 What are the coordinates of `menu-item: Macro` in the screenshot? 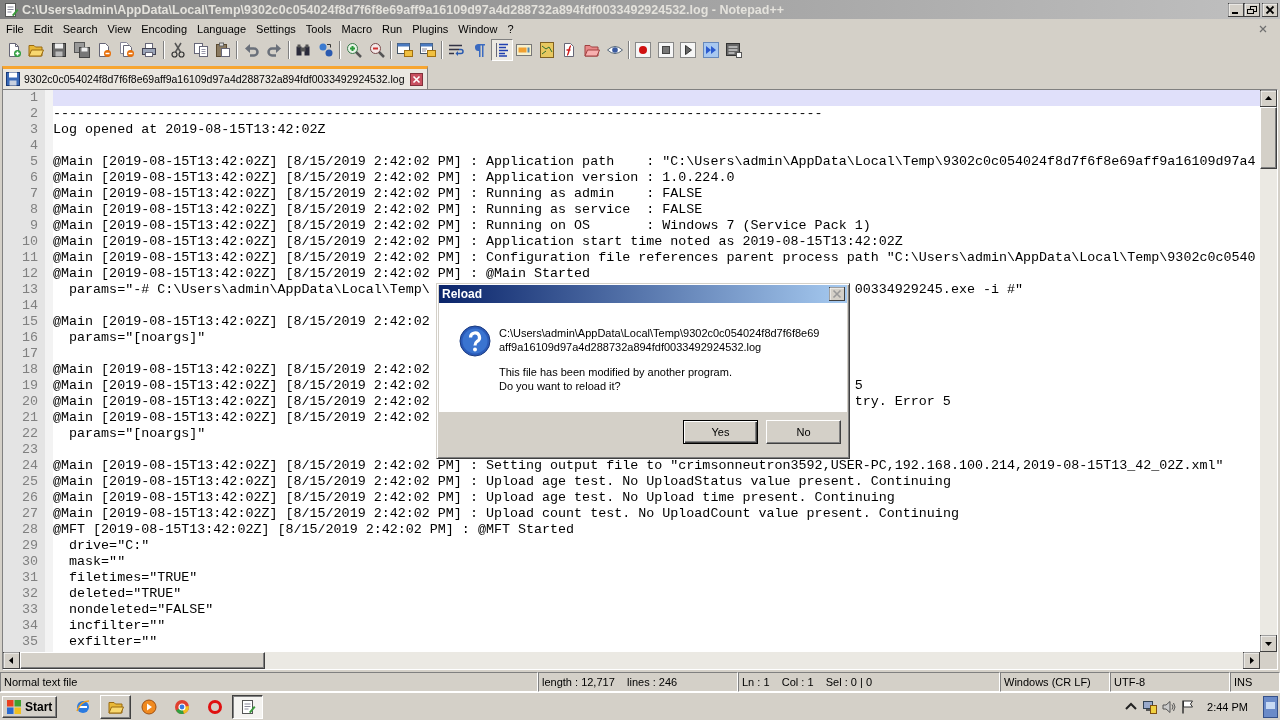 It's located at (357, 28).